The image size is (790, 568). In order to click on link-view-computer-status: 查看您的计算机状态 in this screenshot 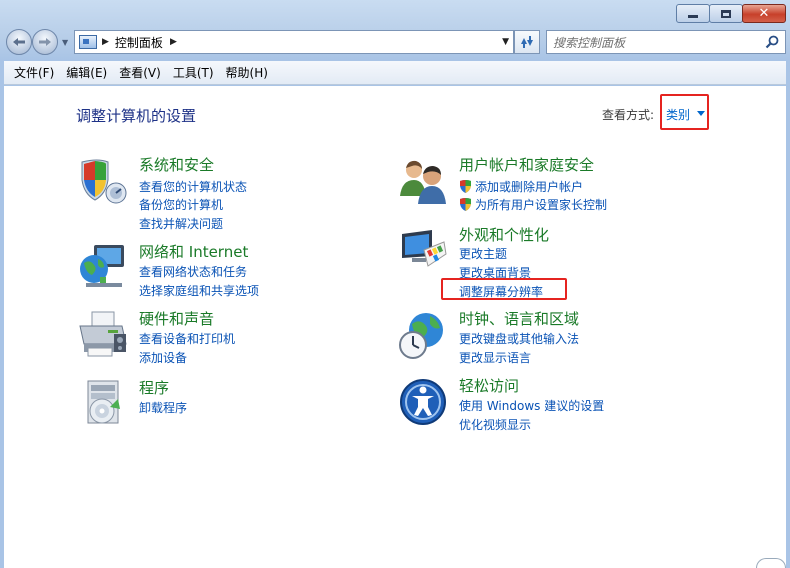, I will do `click(193, 186)`.